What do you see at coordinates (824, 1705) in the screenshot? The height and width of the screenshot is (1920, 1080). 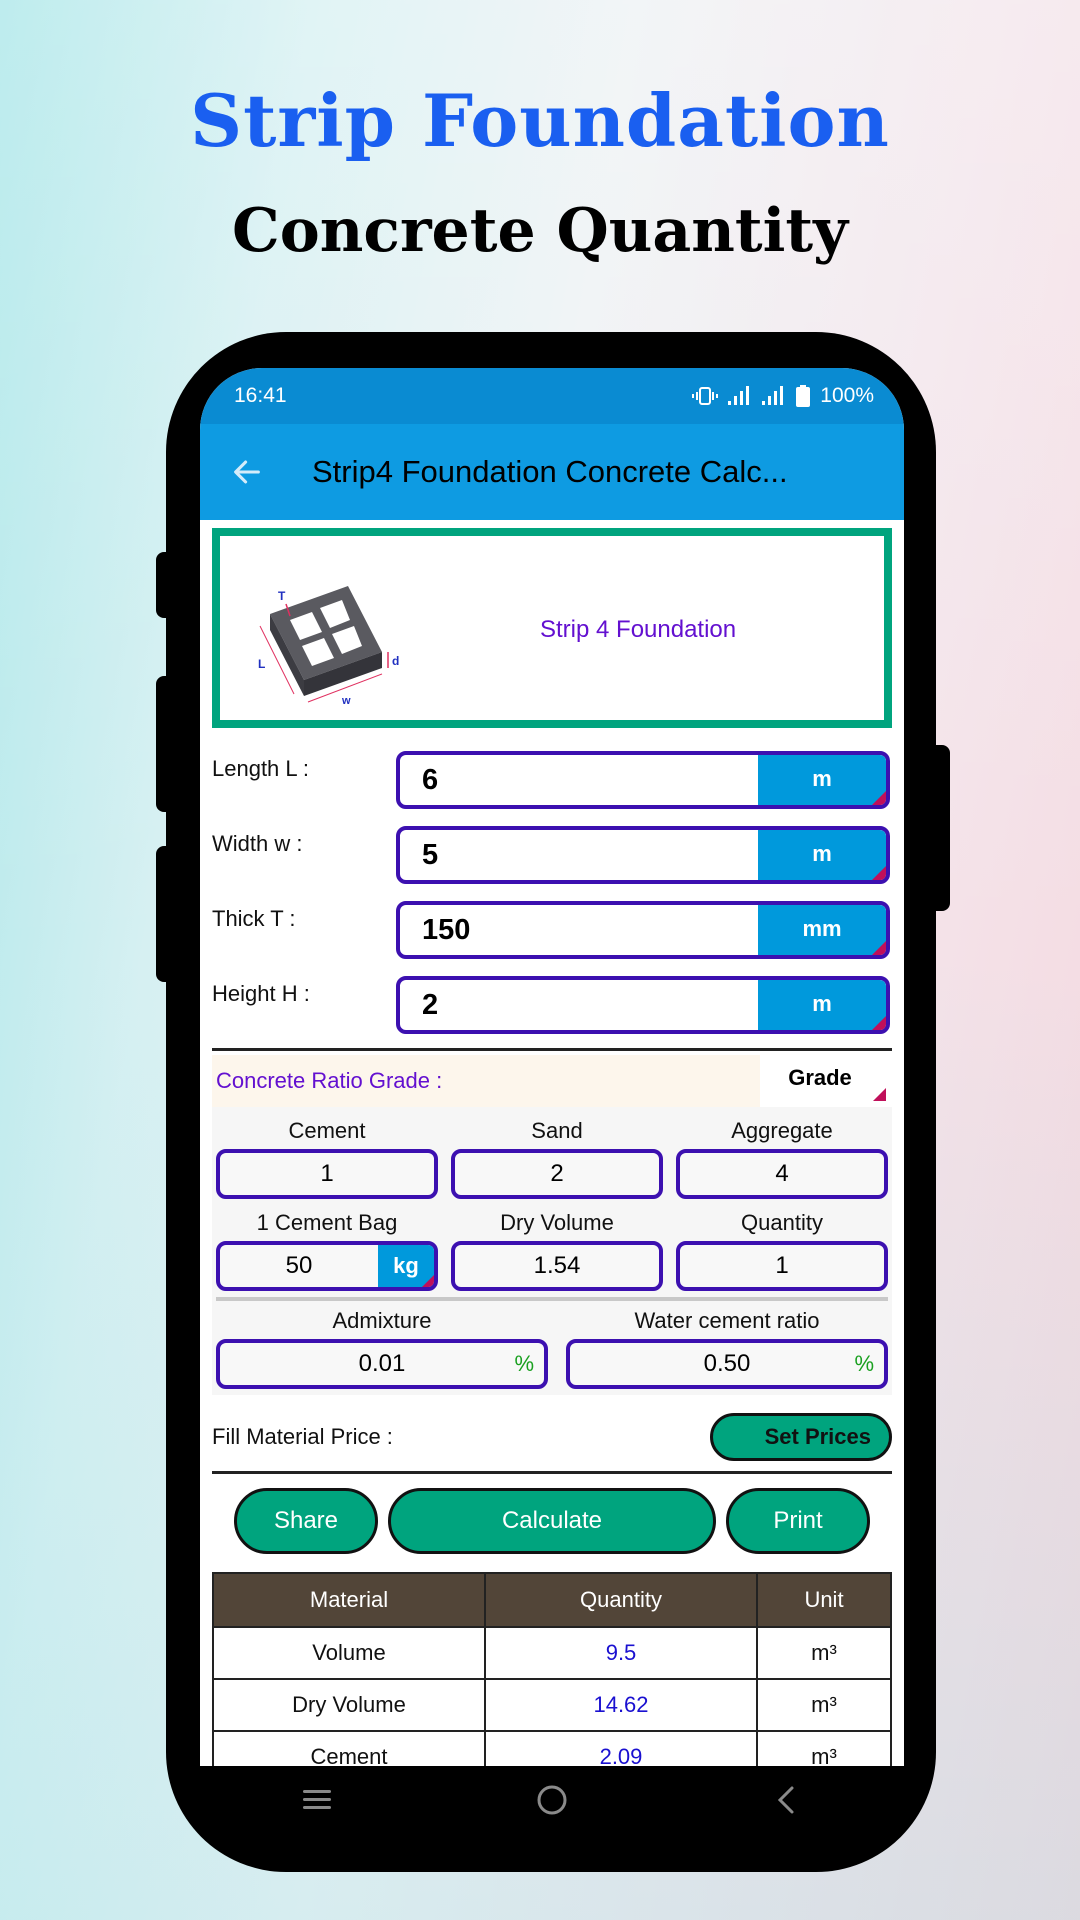 I see `unit-cell: m³` at bounding box center [824, 1705].